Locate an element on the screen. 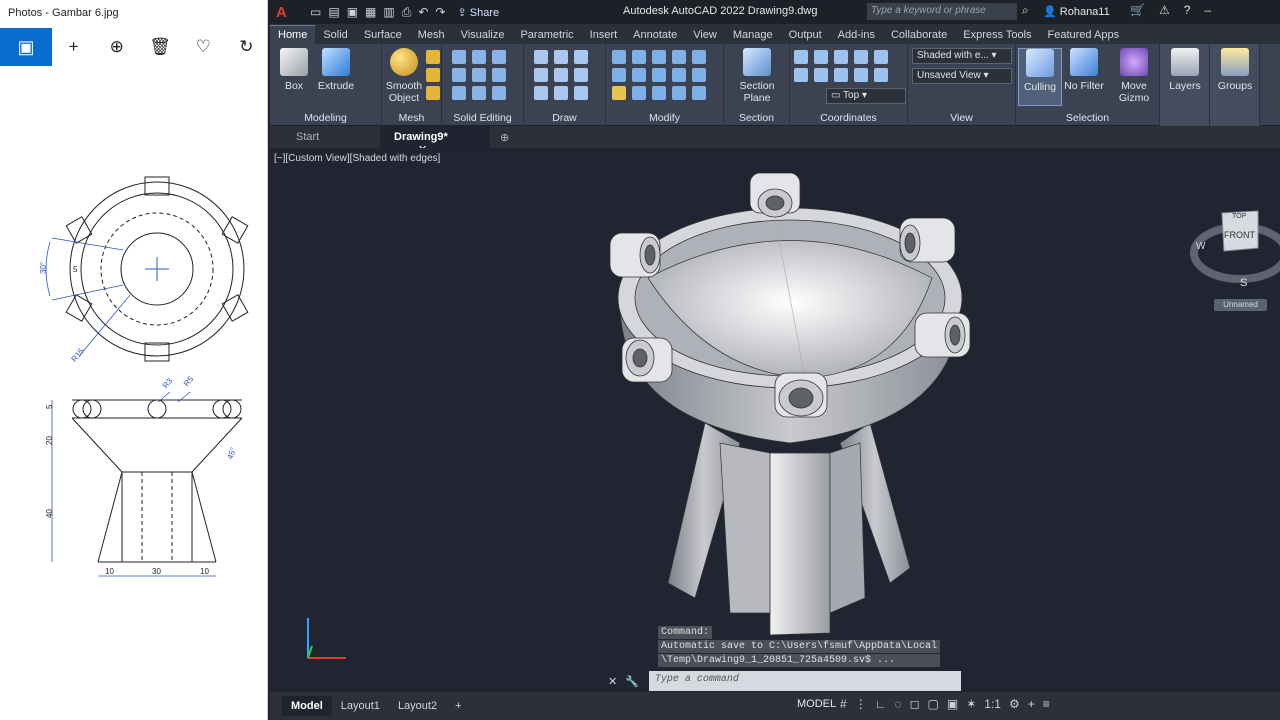  tab-addins: Add-ins is located at coordinates (856, 35).